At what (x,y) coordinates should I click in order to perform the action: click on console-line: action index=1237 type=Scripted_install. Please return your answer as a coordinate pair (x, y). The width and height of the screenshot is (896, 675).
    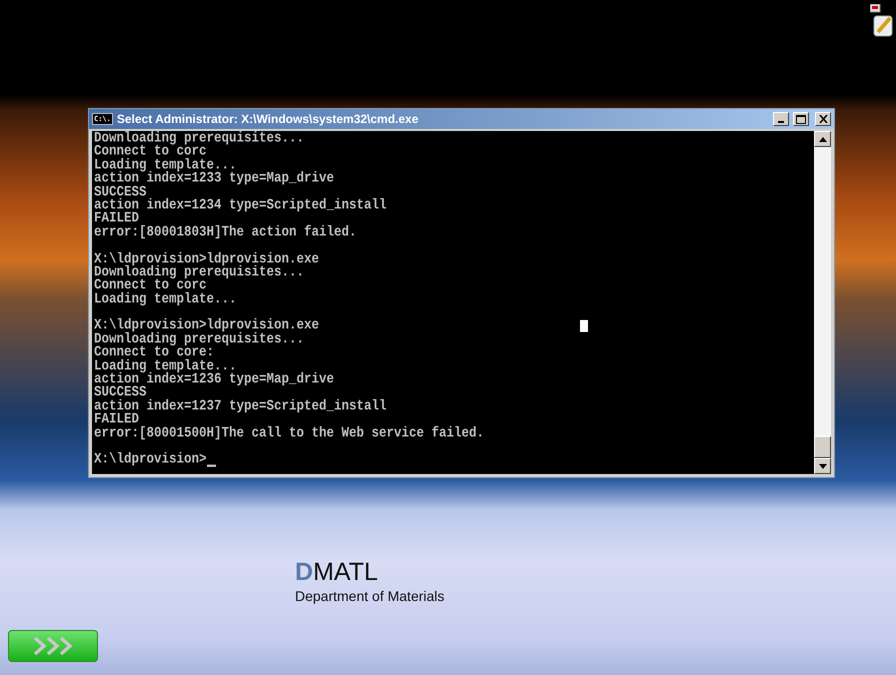
    Looking at the image, I should click on (240, 406).